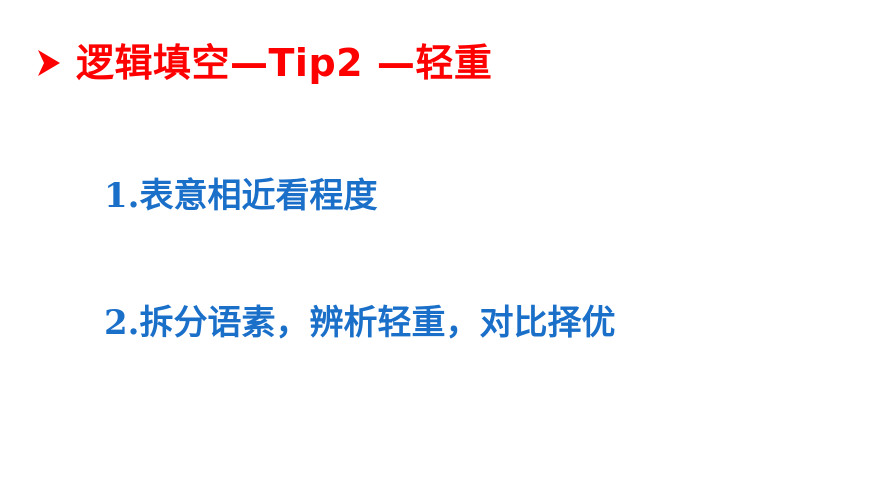 The image size is (895, 479). What do you see at coordinates (284, 63) in the screenshot?
I see `slide-title: 逻辑填空—Tip2 —轻重` at bounding box center [284, 63].